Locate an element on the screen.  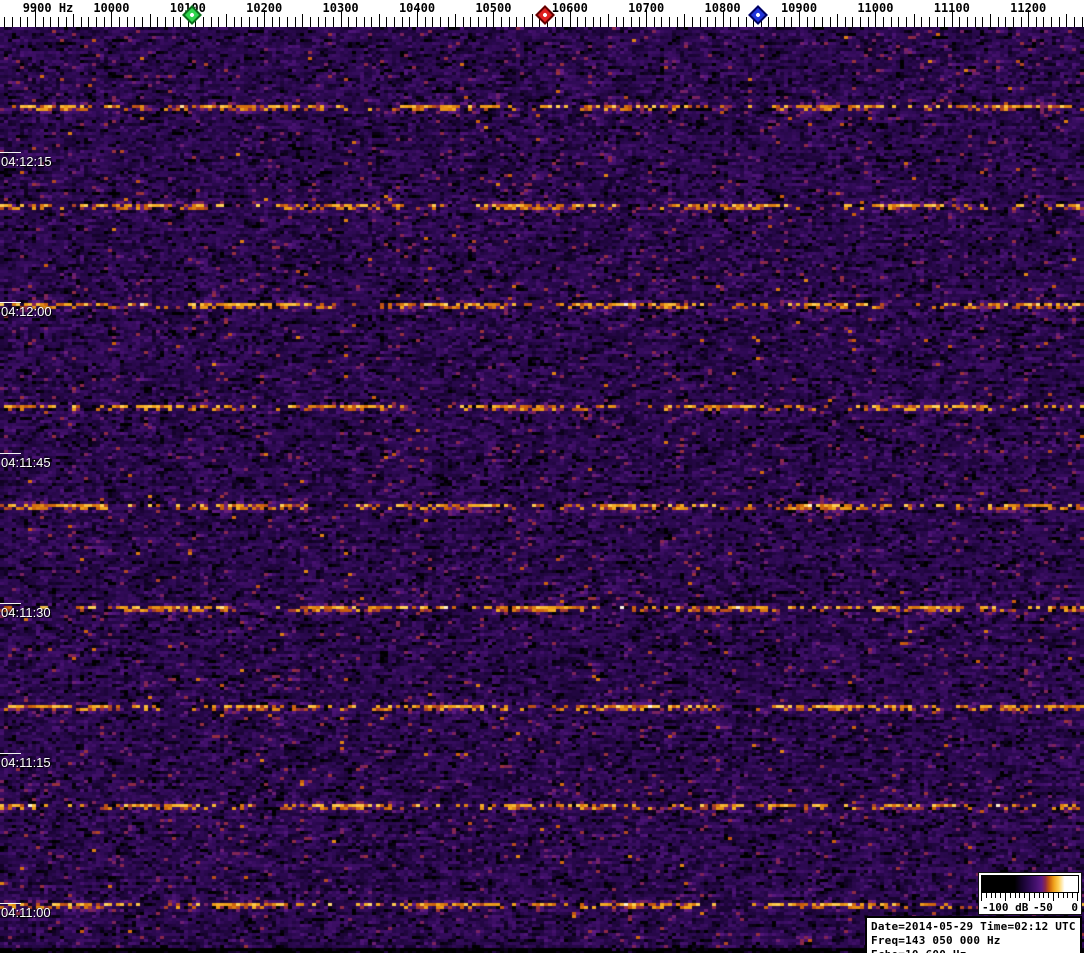
colorbar-legend: -100 dB -50 0 is located at coordinates (1030, 893).